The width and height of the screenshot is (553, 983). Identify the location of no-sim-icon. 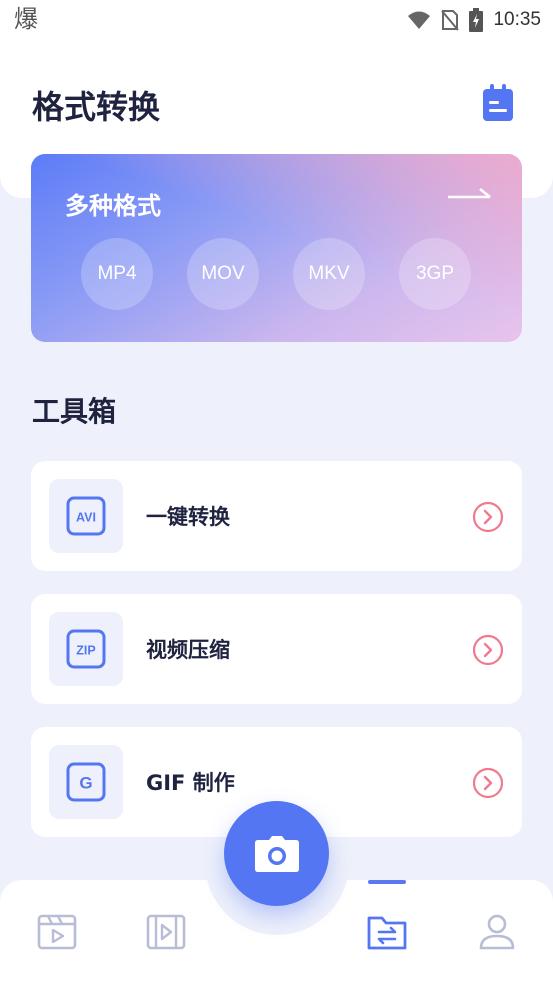
(450, 20).